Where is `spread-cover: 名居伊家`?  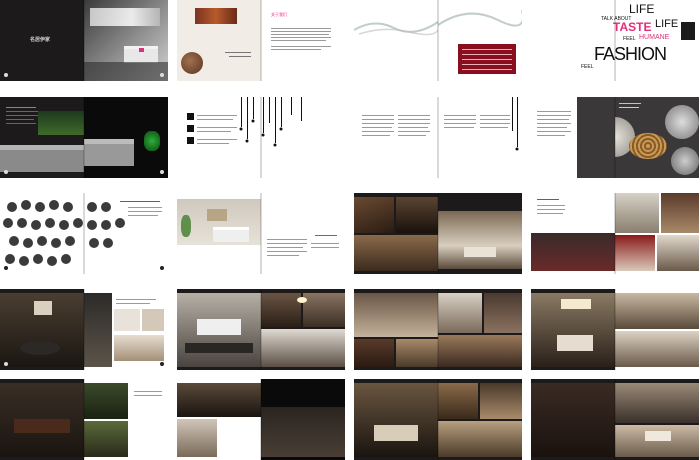
spread-cover: 名居伊家 is located at coordinates (84, 40).